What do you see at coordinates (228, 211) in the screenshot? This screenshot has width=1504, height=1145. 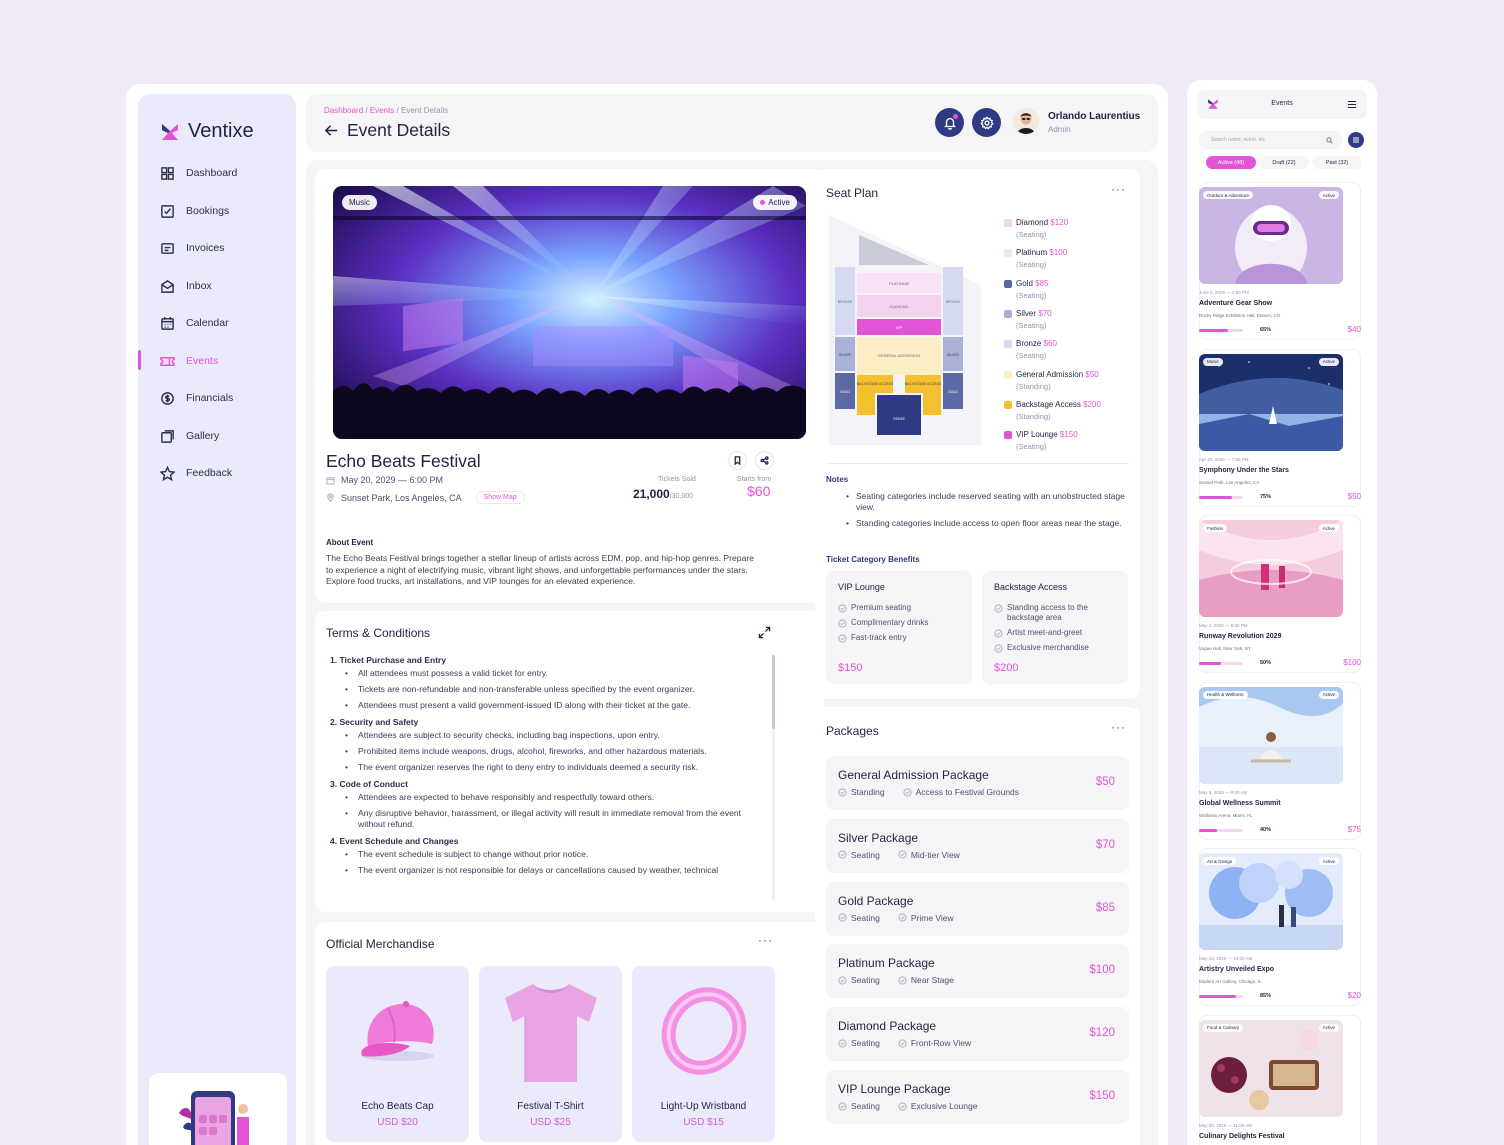 I see `sidebar-item-bookings: Bookings` at bounding box center [228, 211].